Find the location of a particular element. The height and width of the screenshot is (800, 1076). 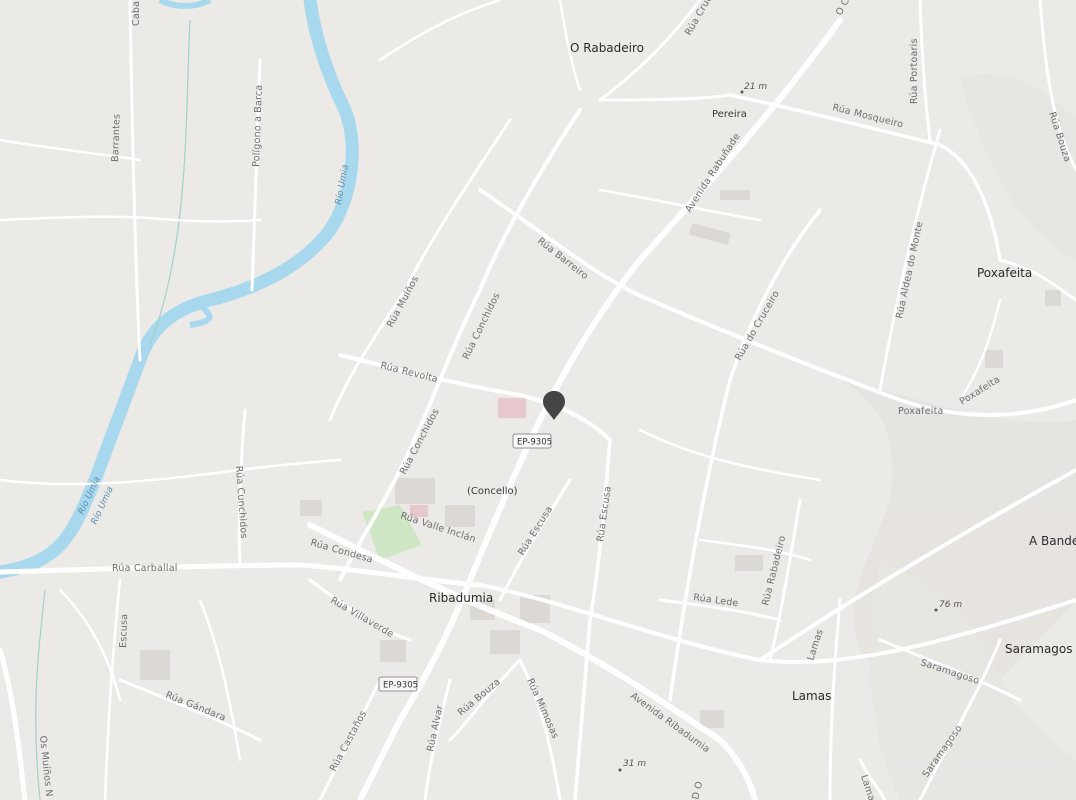

street-rua-portoaris: Rúa Portoaris is located at coordinates (914, 71).